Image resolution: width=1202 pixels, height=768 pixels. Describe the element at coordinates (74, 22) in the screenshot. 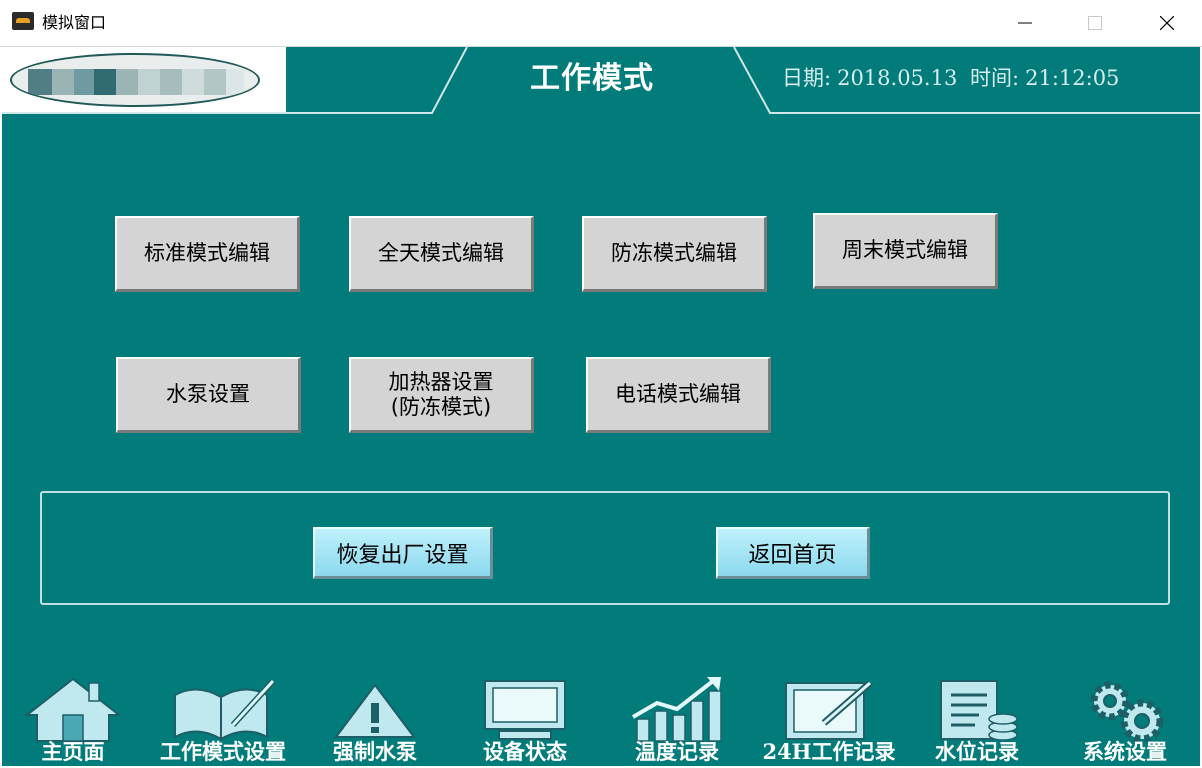

I see `window-title: 模拟窗口` at that location.